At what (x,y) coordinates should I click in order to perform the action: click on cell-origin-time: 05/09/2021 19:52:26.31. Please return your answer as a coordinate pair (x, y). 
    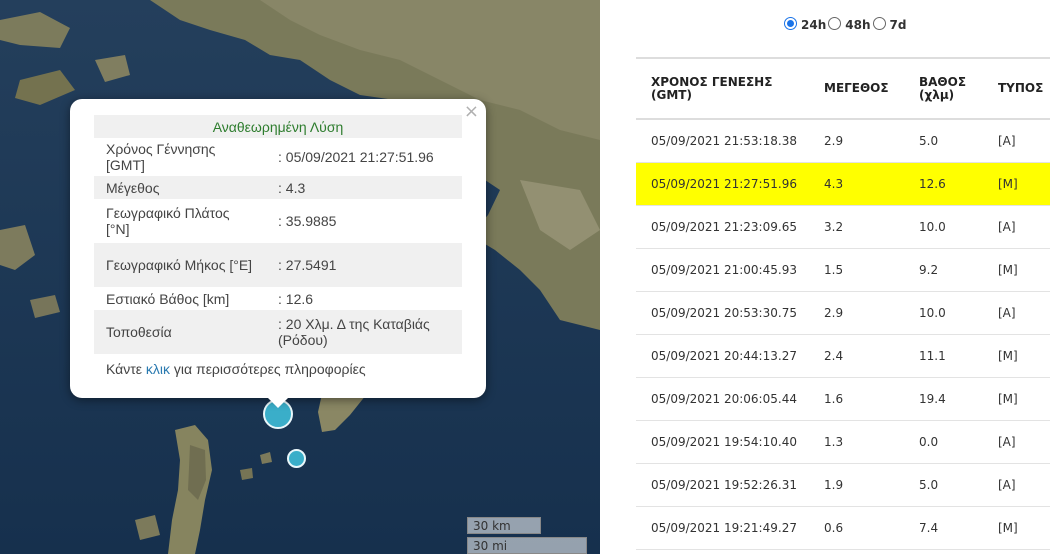
    Looking at the image, I should click on (722, 485).